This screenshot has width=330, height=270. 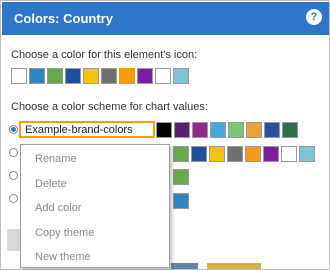 What do you see at coordinates (64, 233) in the screenshot?
I see `menu-item-copy-theme: Copy theme` at bounding box center [64, 233].